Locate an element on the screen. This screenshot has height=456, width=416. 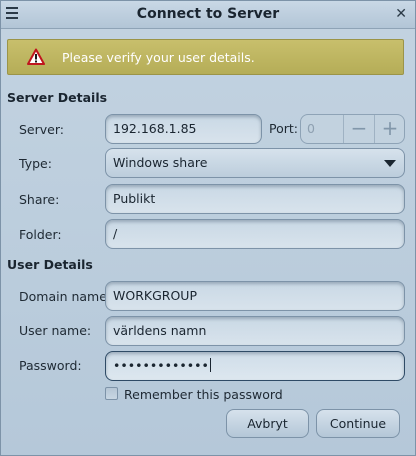
close-icon: ✕ is located at coordinates (401, 14).